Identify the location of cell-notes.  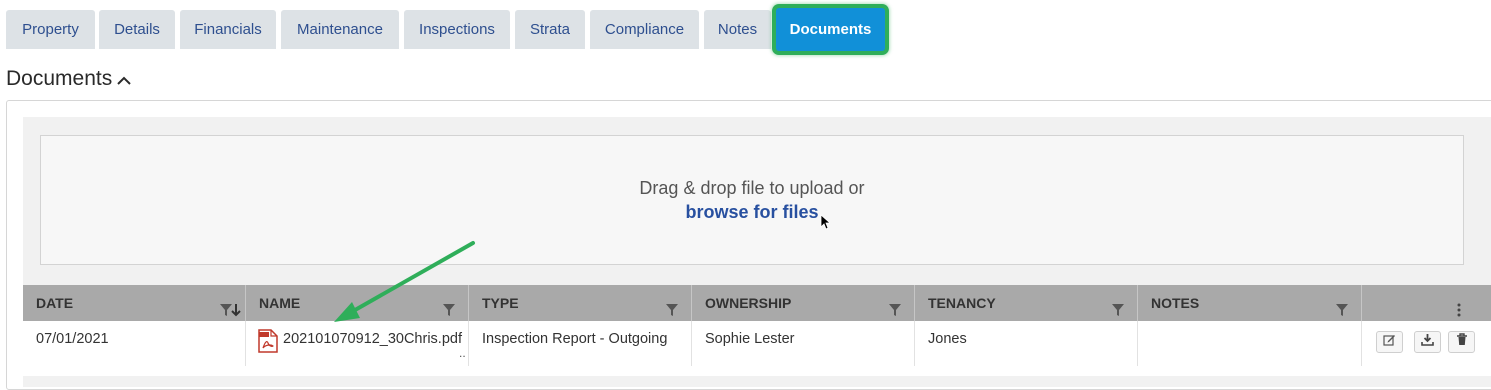
(1250, 343).